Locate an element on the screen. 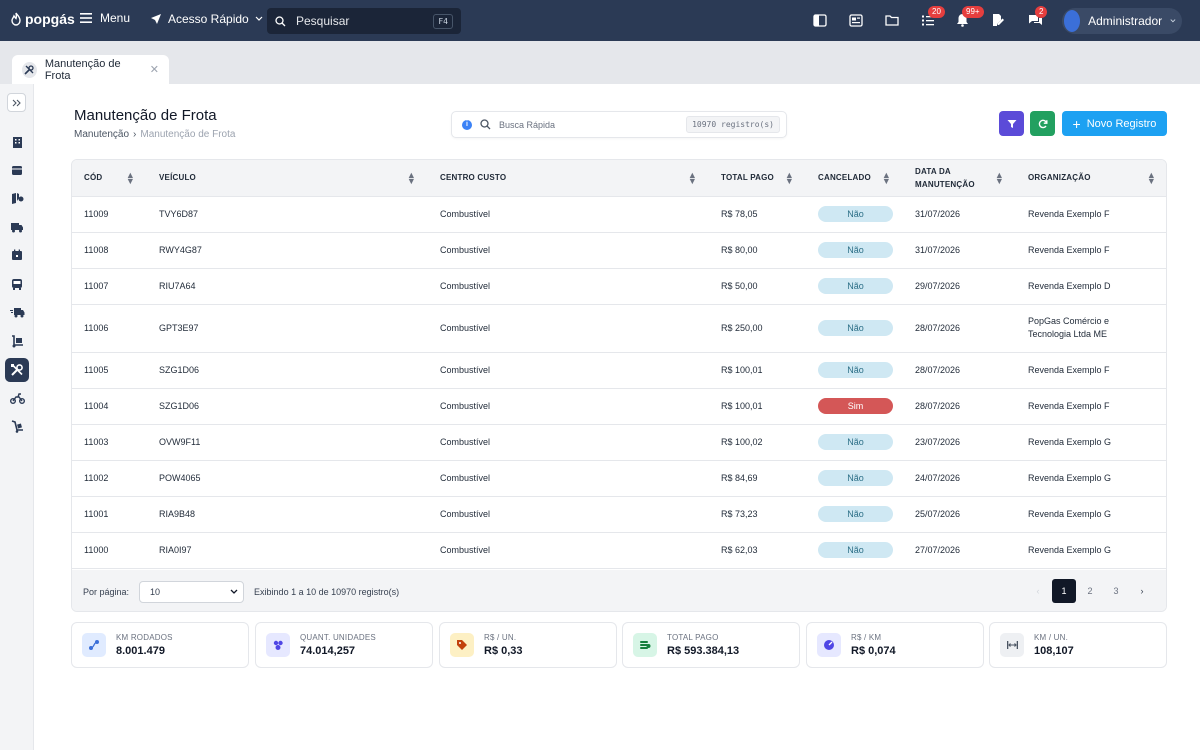  next-page-button: › is located at coordinates (1142, 591).